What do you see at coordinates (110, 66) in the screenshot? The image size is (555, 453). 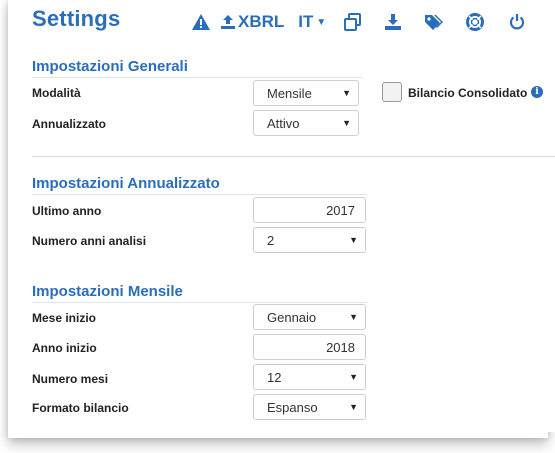 I see `section-title-generali: Impostazioni Generali` at bounding box center [110, 66].